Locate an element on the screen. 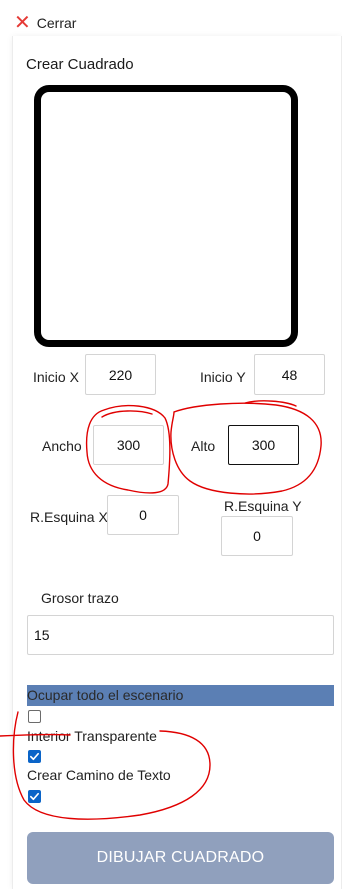  ocupar-option-bar: Ocupar todo el escenario is located at coordinates (180, 695).